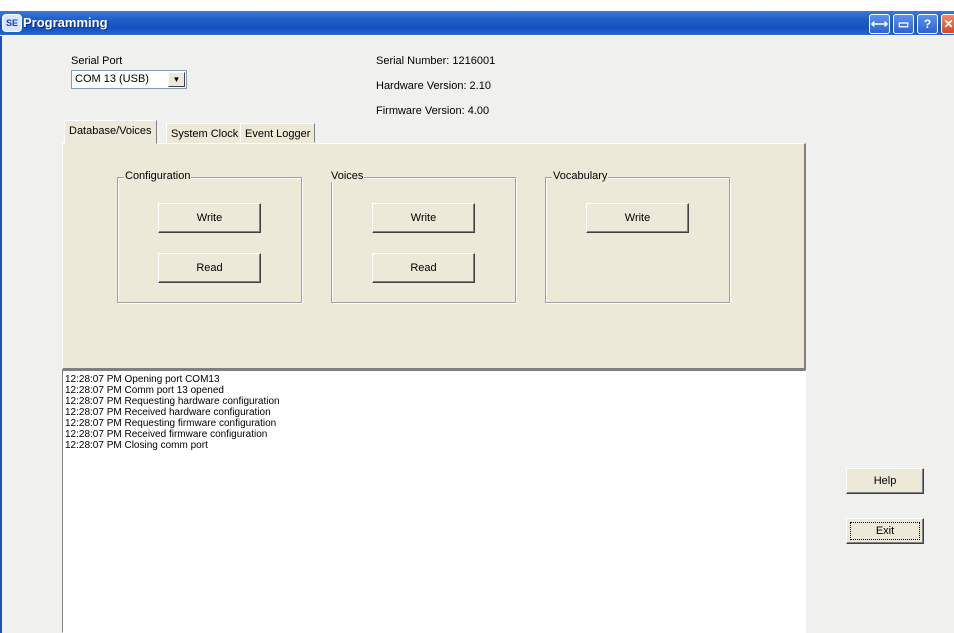 The height and width of the screenshot is (633, 954). Describe the element at coordinates (477, 23) in the screenshot. I see `title-bar-strip` at that location.